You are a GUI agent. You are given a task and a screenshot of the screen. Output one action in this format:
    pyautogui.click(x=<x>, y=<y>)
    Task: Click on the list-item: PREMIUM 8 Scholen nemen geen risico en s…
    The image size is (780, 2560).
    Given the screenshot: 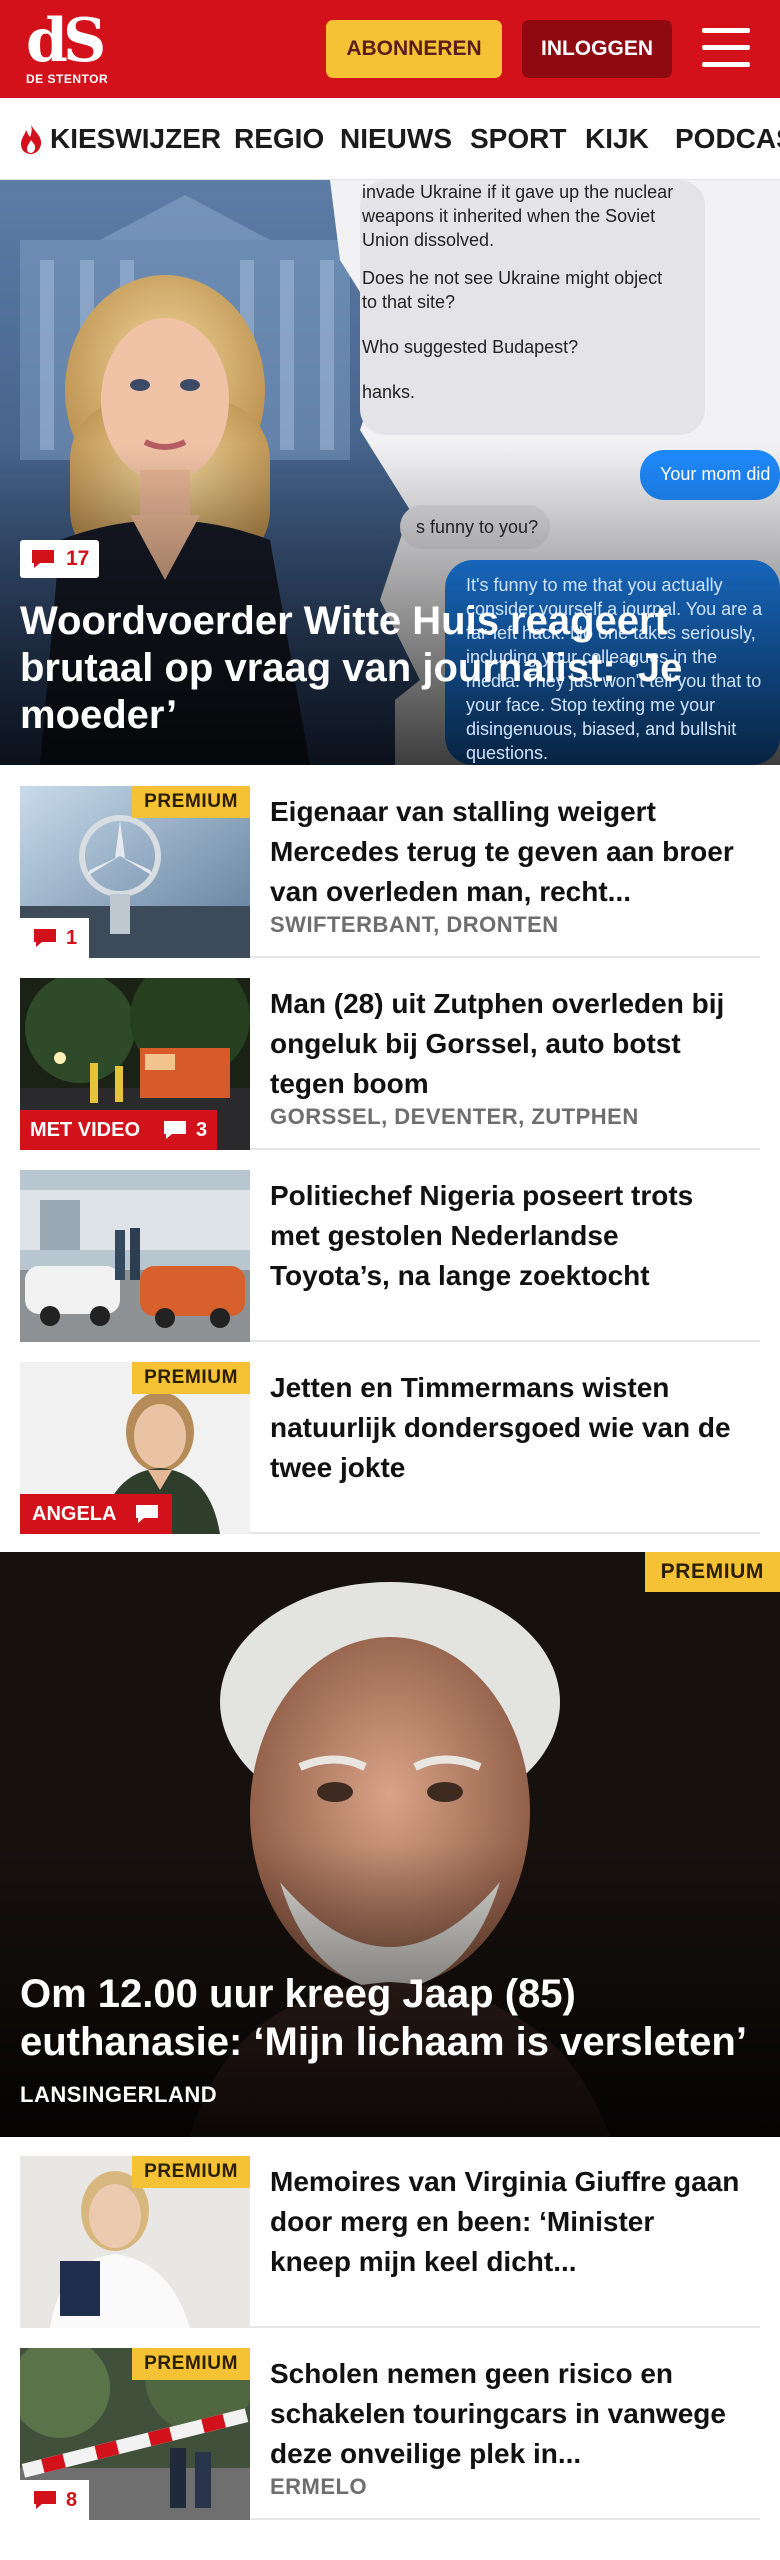 What is the action you would take?
    pyautogui.click(x=390, y=2434)
    